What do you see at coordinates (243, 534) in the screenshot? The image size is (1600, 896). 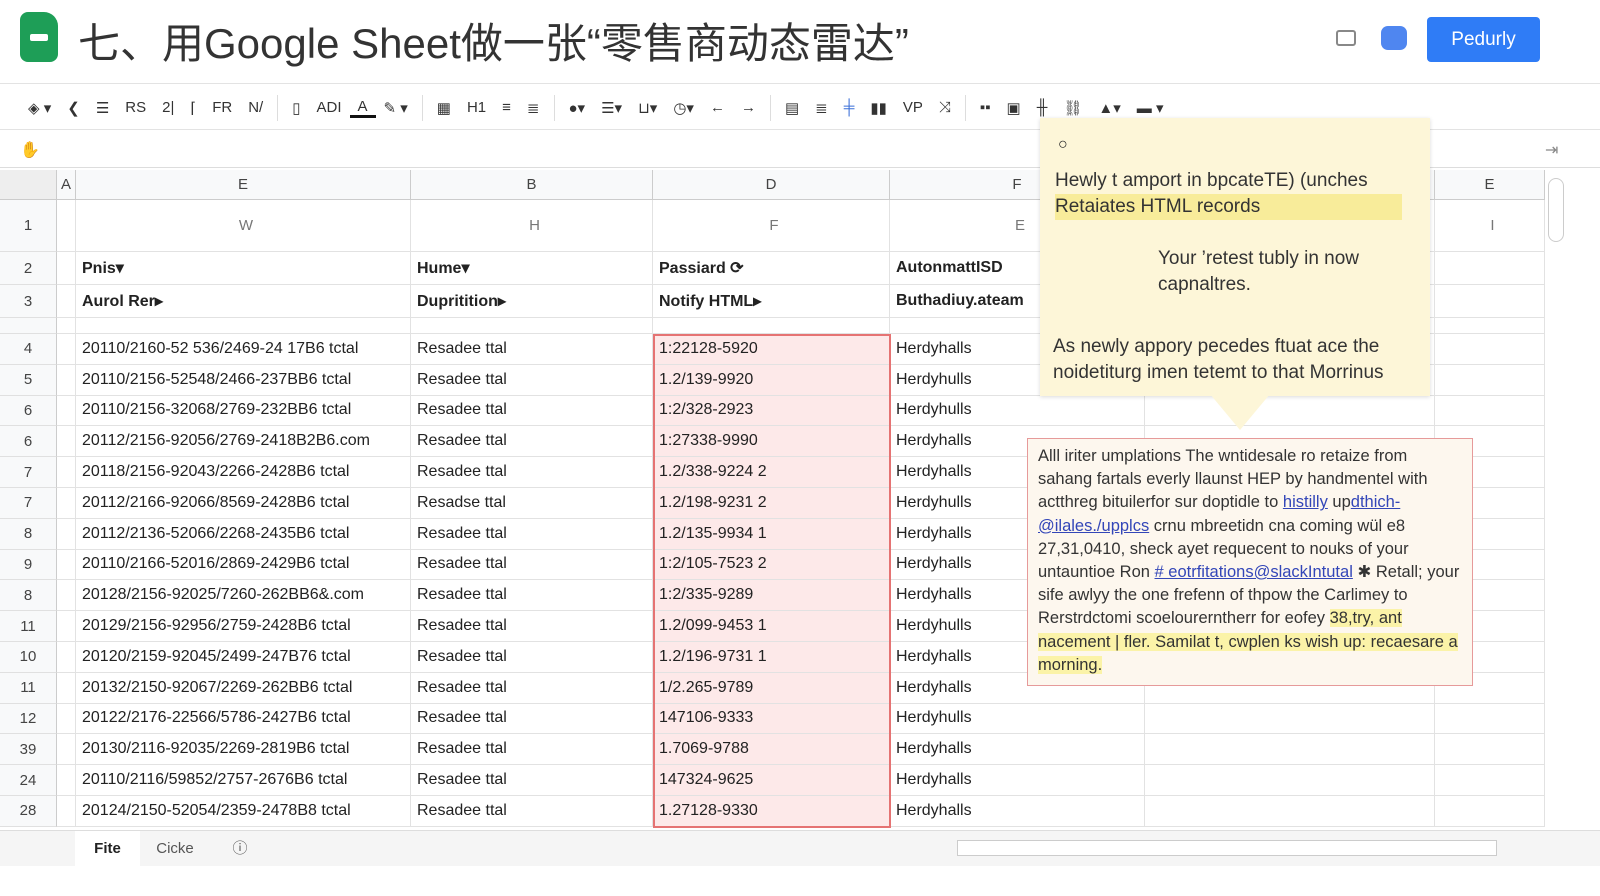 I see `cell: 20112/2136-52066/2268-2435B6 tctal` at bounding box center [243, 534].